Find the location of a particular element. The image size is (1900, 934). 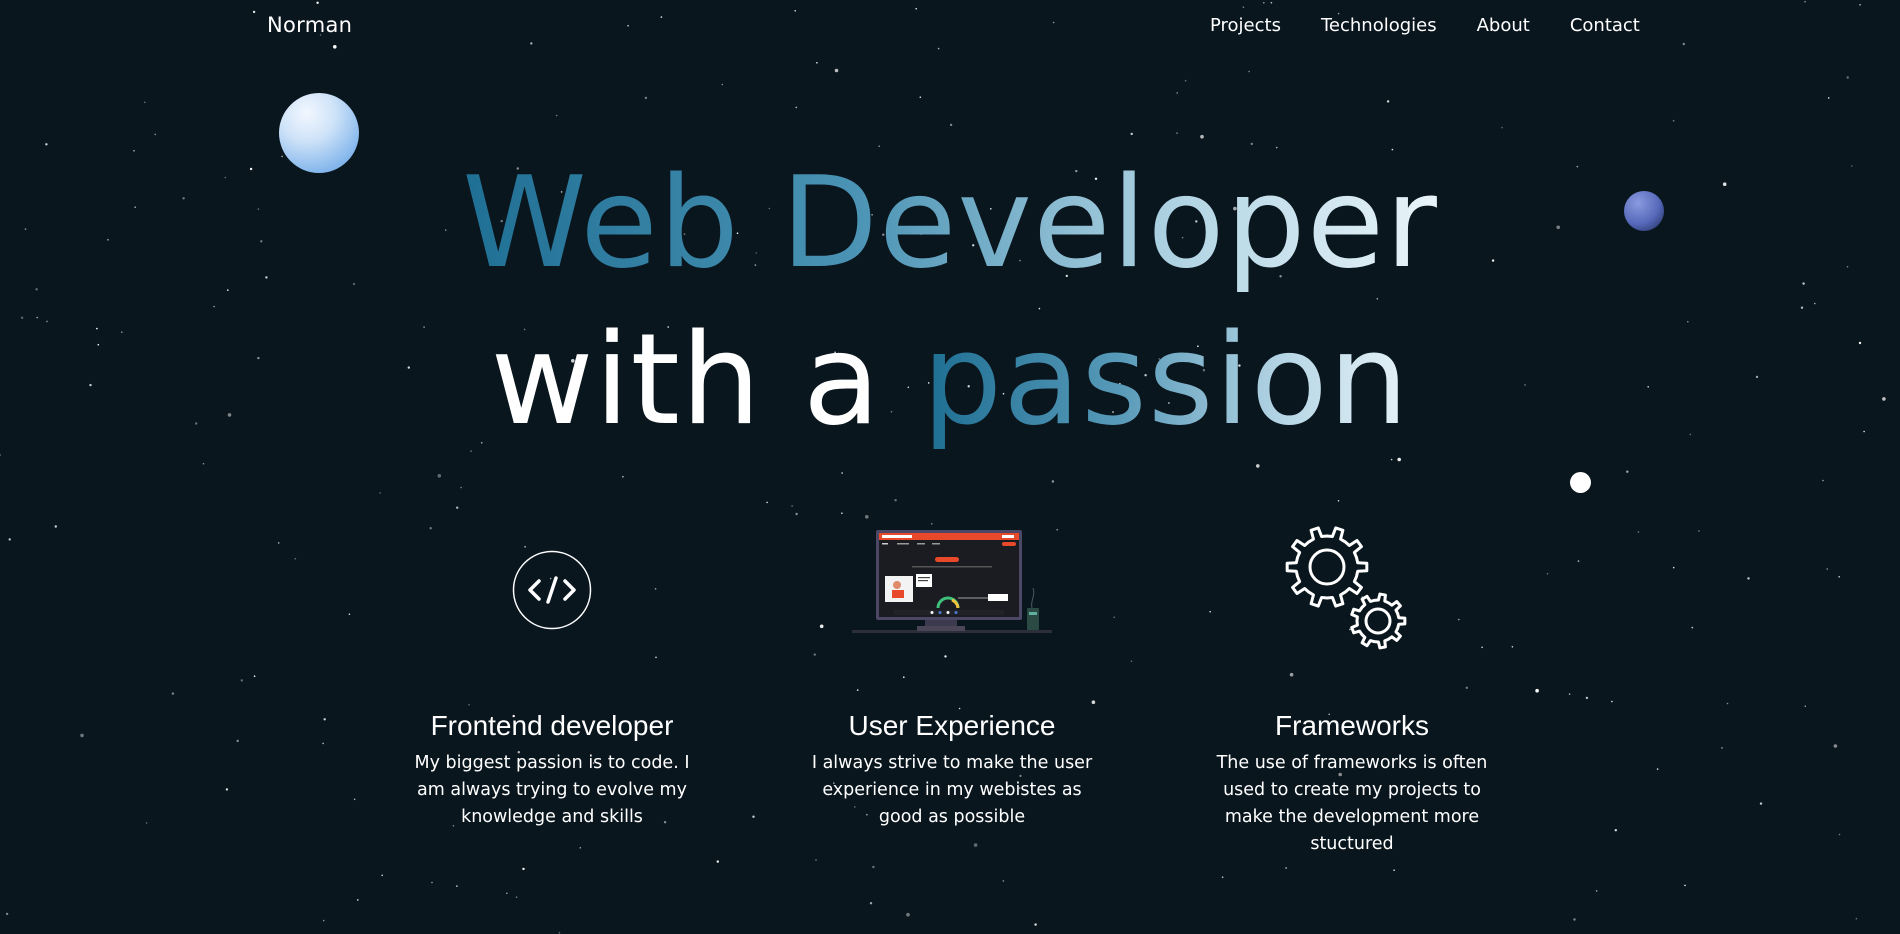

card-title: User Experience is located at coordinates (952, 725).